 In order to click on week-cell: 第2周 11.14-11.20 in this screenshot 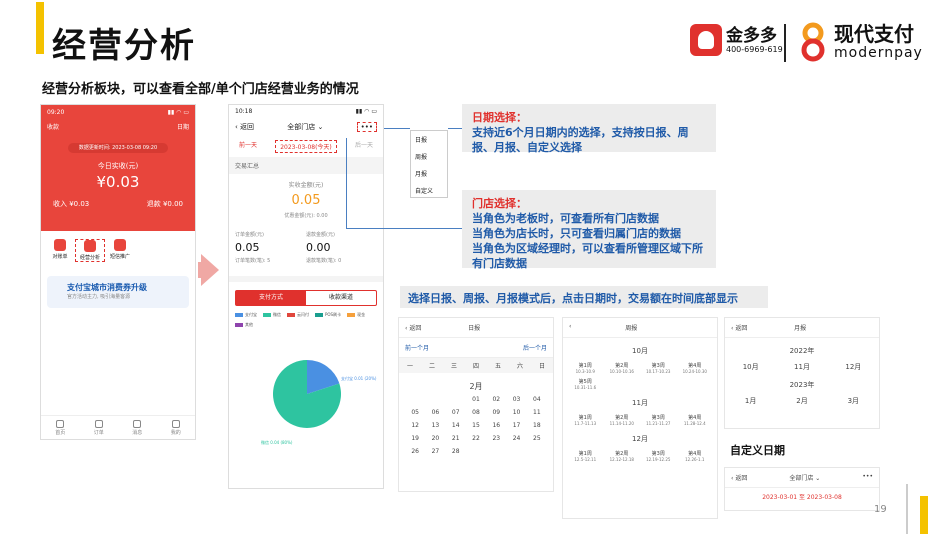, I will do `click(622, 420)`.